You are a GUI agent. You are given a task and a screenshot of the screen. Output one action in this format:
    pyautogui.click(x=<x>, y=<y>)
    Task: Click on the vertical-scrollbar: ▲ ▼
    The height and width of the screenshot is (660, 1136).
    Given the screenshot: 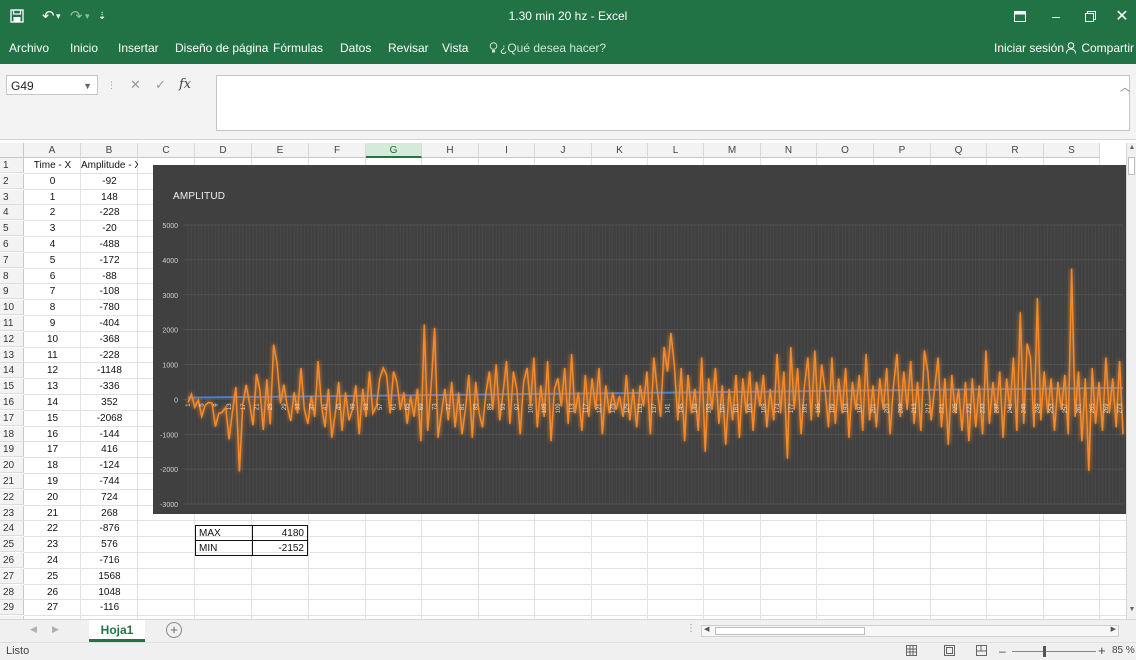 What is the action you would take?
    pyautogui.click(x=1131, y=381)
    